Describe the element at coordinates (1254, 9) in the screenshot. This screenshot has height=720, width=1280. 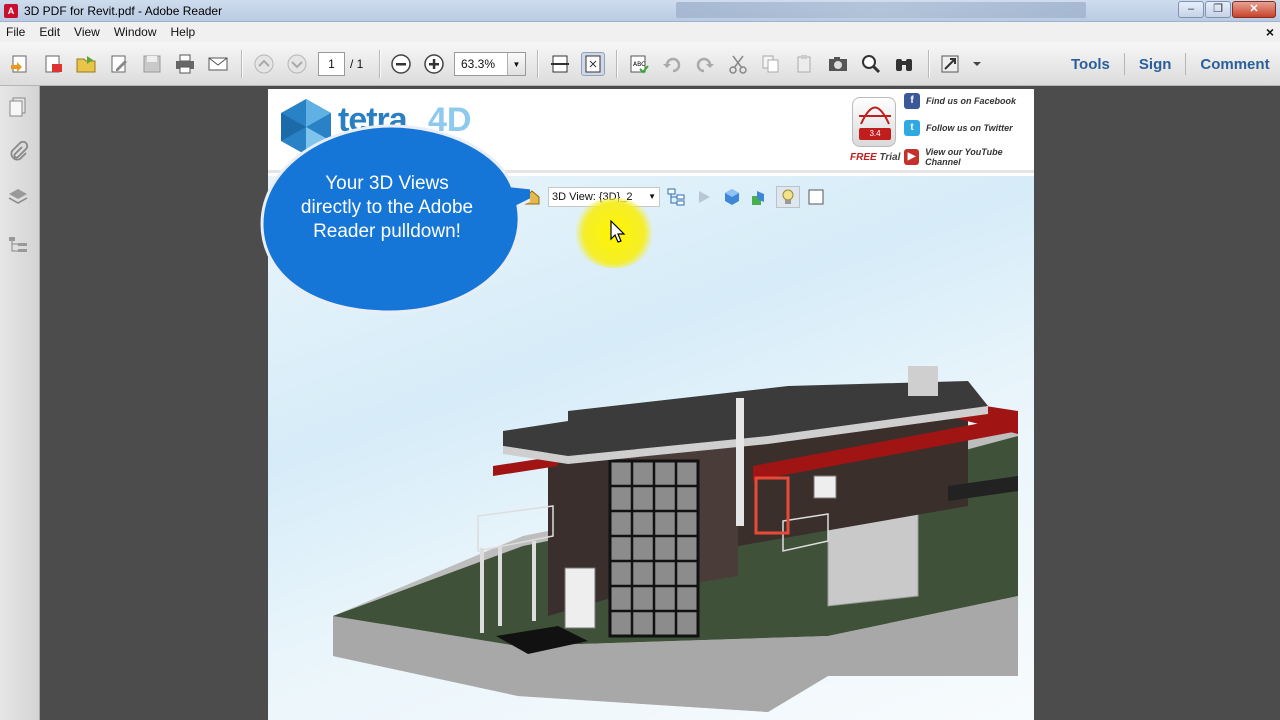
I see `close-button: ✕` at that location.